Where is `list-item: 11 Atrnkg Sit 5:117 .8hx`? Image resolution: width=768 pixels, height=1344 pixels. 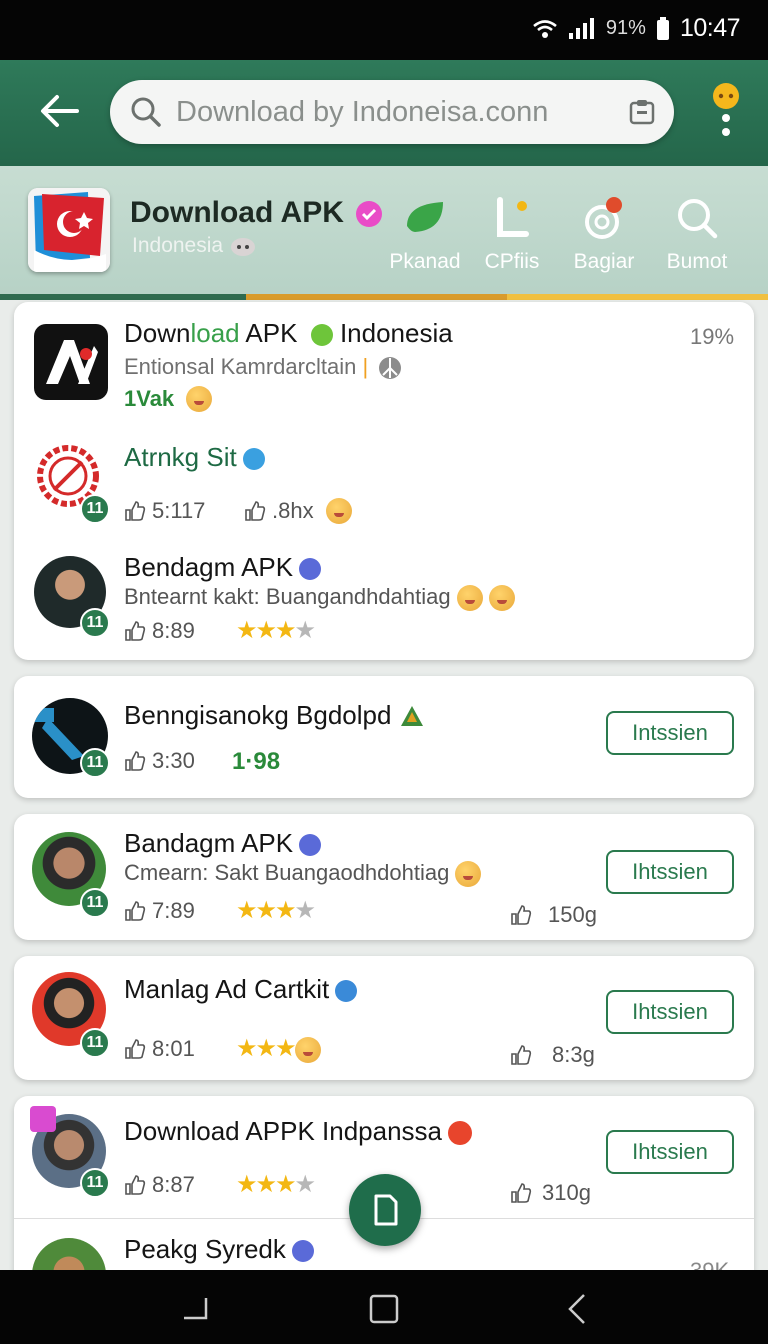 list-item: 11 Atrnkg Sit 5:117 .8hx is located at coordinates (384, 478).